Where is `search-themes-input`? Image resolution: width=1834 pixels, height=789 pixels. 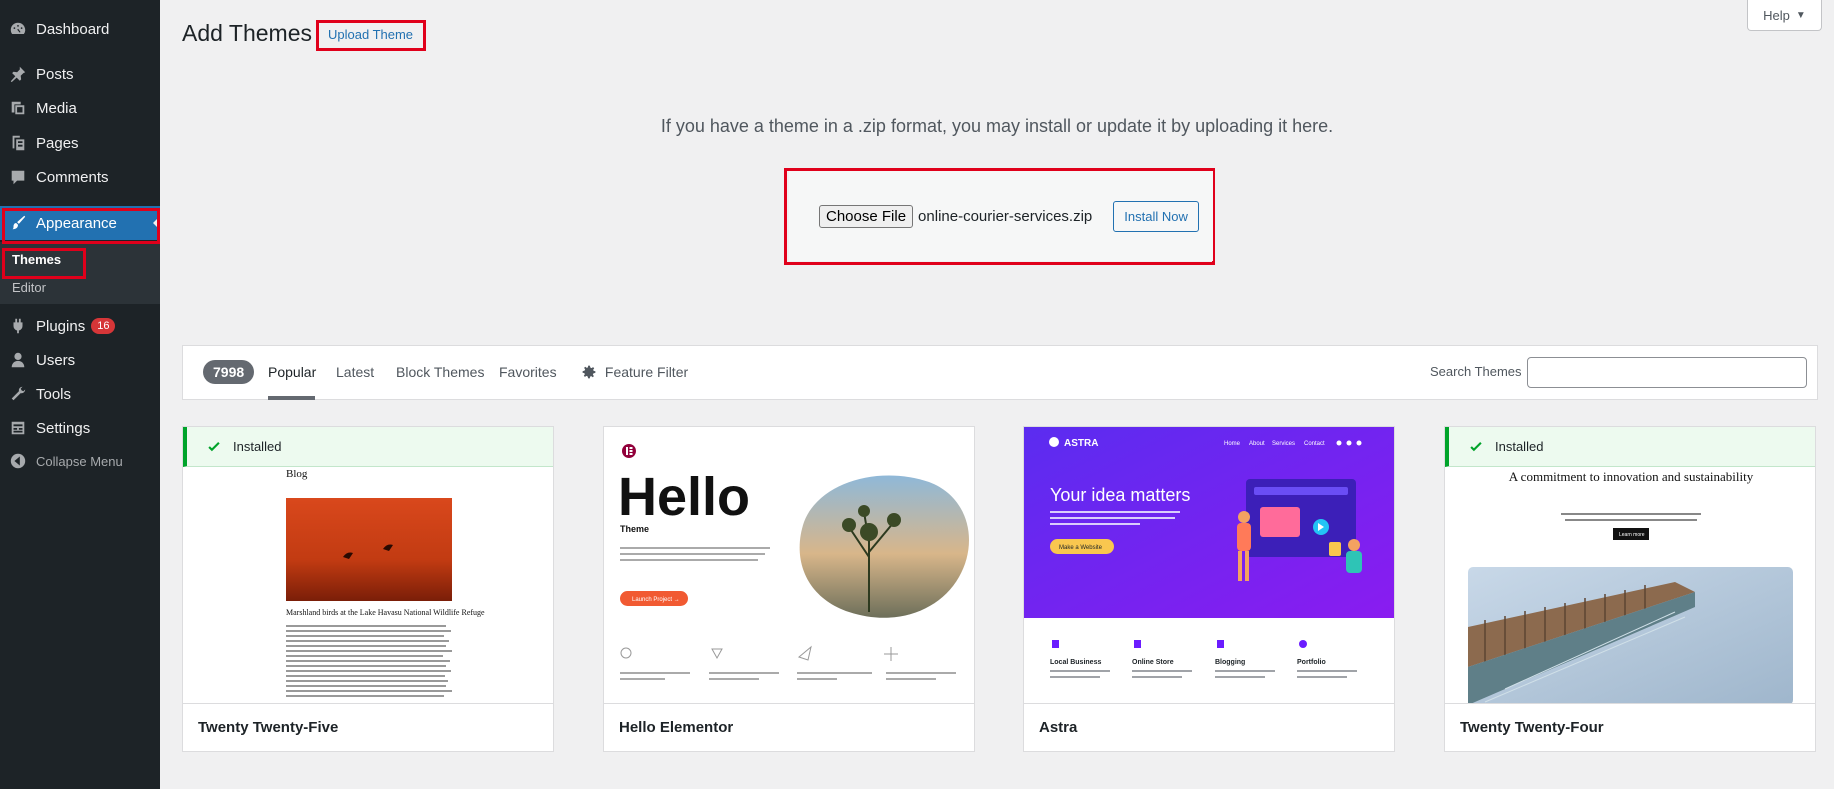 search-themes-input is located at coordinates (1667, 372).